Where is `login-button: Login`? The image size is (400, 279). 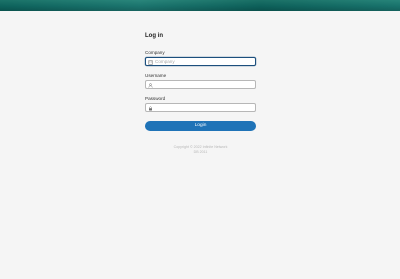
login-button: Login is located at coordinates (200, 126).